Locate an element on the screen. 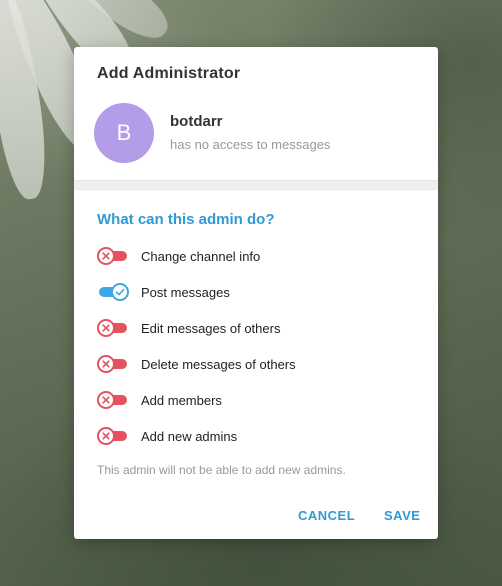 This screenshot has width=502, height=586. permissions-heading: What can this admin do? is located at coordinates (186, 219).